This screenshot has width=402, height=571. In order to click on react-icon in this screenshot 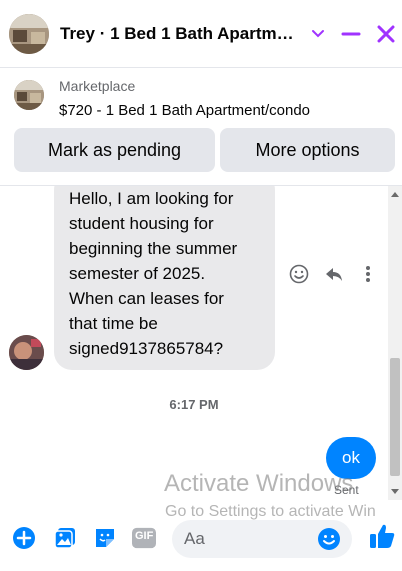, I will do `click(299, 274)`.